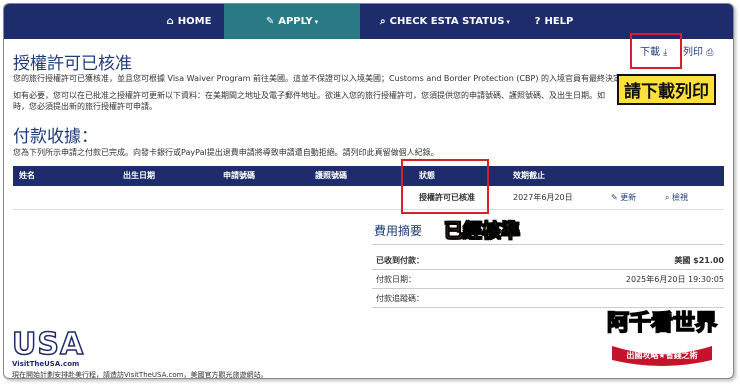 The width and height of the screenshot is (740, 384). Describe the element at coordinates (445, 186) in the screenshot. I see `status-highlight-box` at that location.